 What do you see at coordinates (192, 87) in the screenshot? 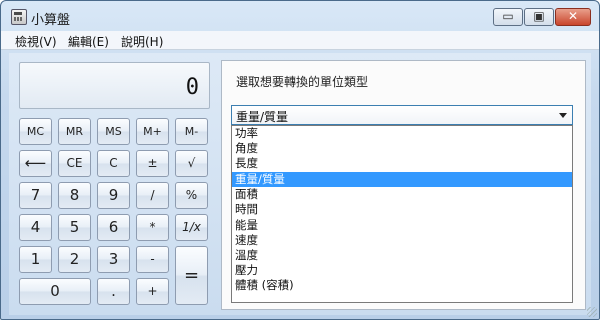
I see `display-value: 0` at bounding box center [192, 87].